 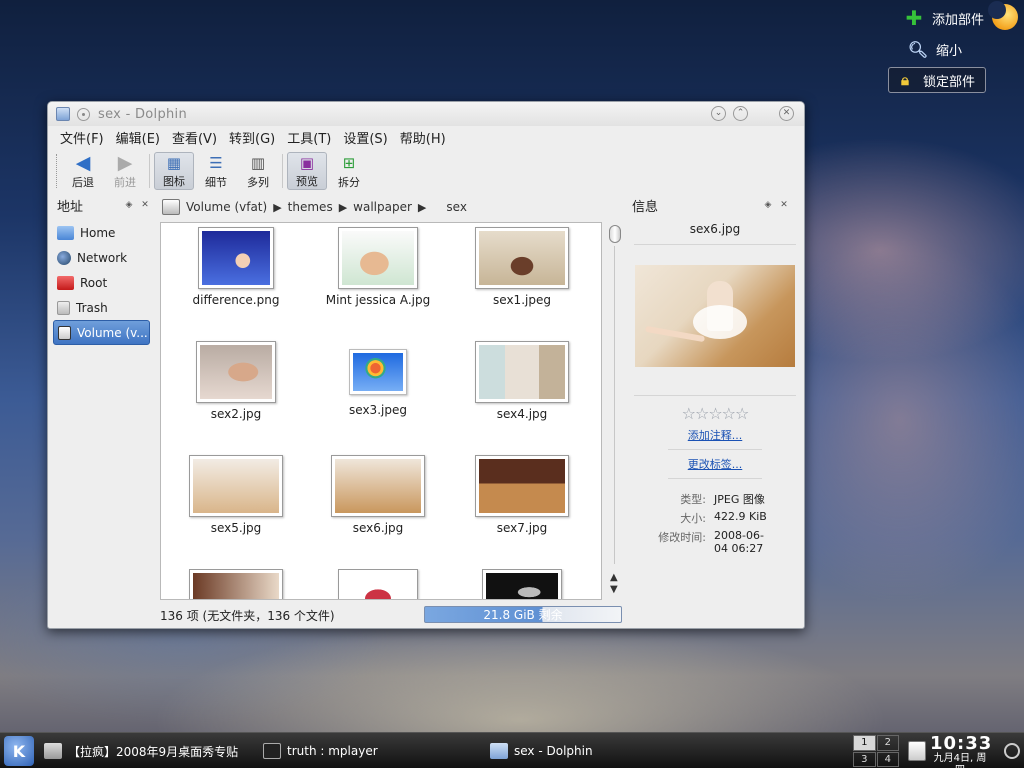 What do you see at coordinates (236, 267) in the screenshot?
I see `file-item: difference.png` at bounding box center [236, 267].